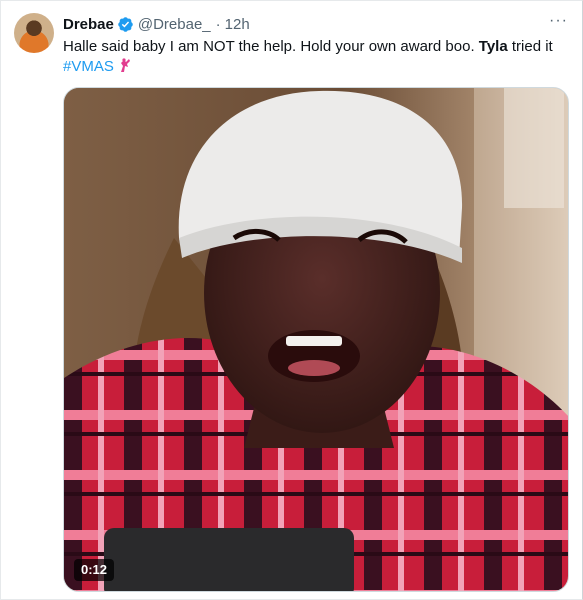 This screenshot has height=600, width=583. What do you see at coordinates (34, 33) in the screenshot?
I see `author-avatar` at bounding box center [34, 33].